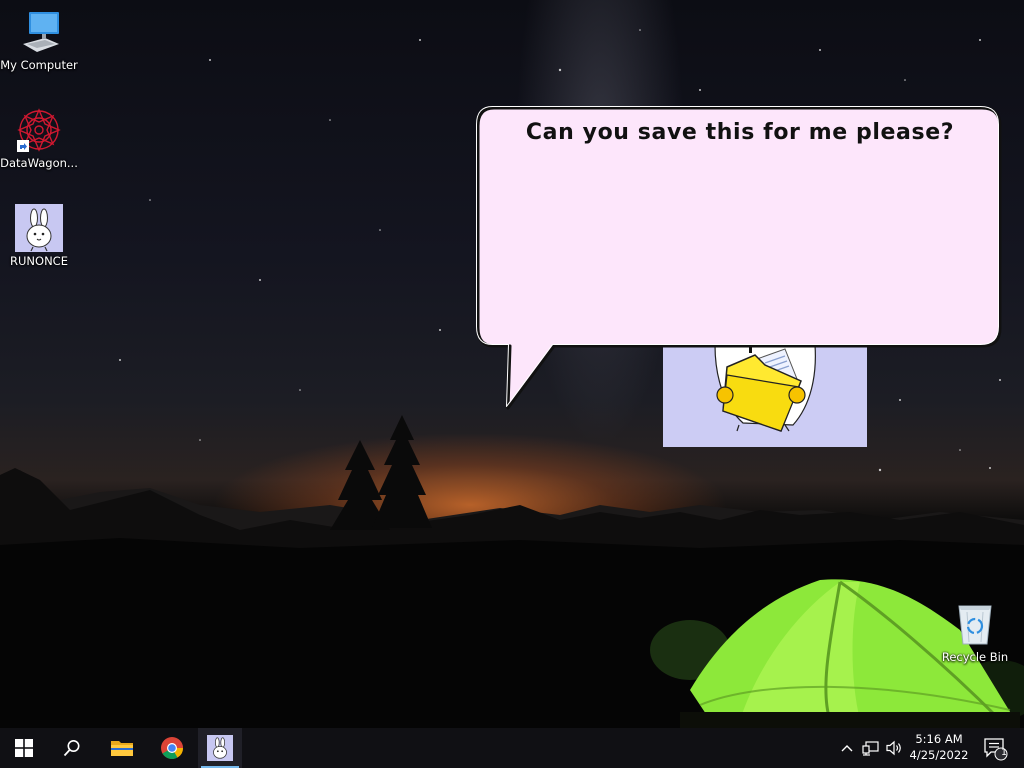  I want to click on assistant-message: Can you save this for me please?, so click(740, 132).